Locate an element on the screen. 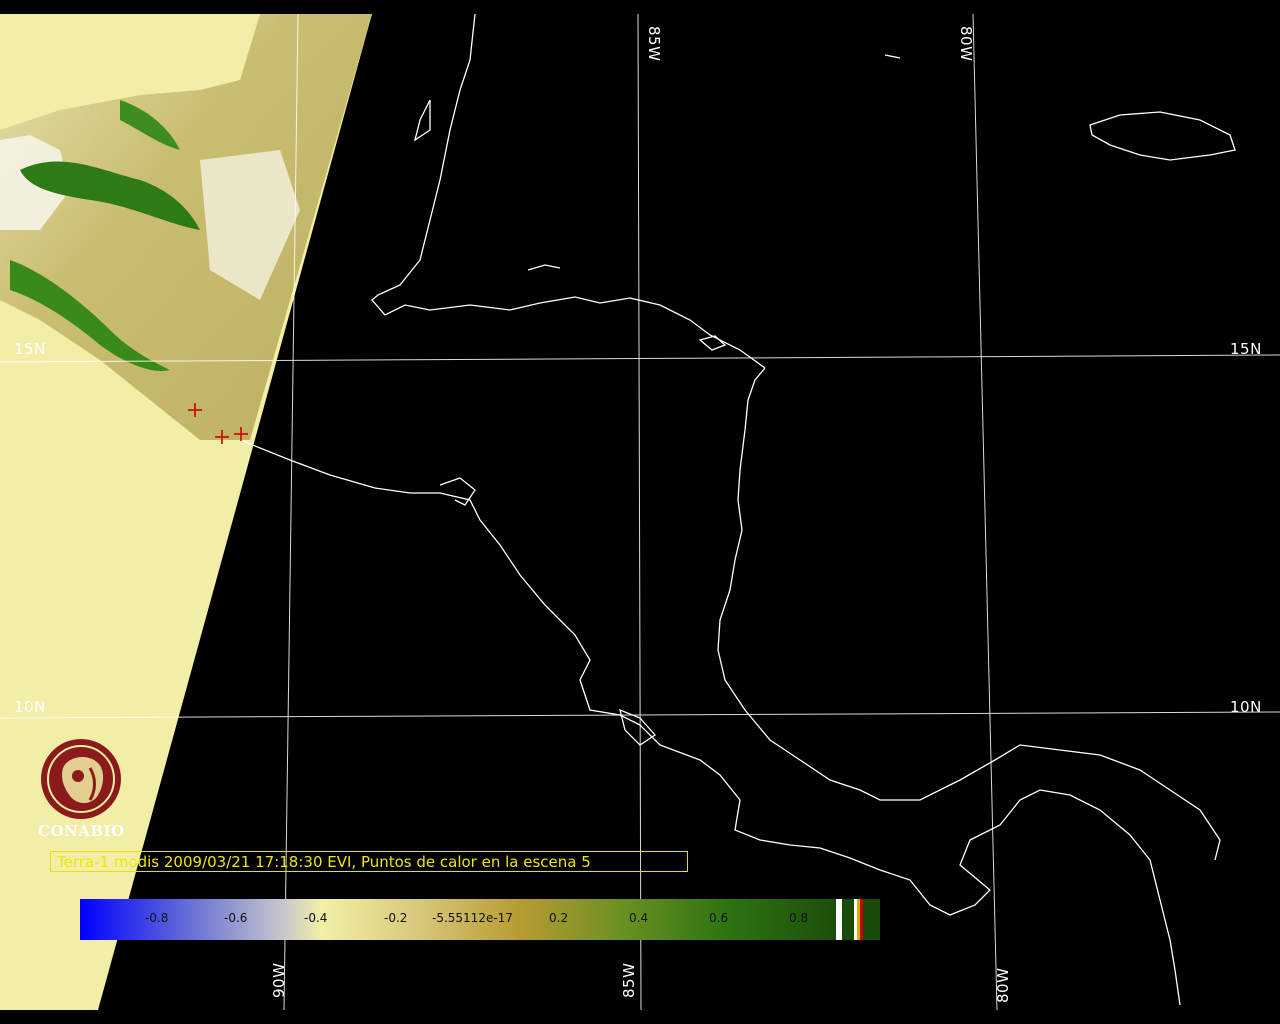 The width and height of the screenshot is (1280, 1024). colorbar-tick-label: 0.4 is located at coordinates (639, 918).